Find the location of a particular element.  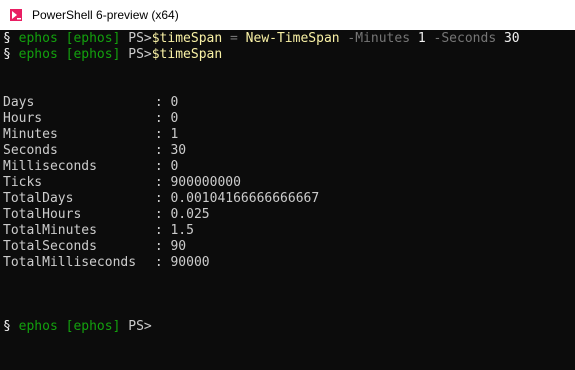

output-property-name: Seconds is located at coordinates (30, 150).